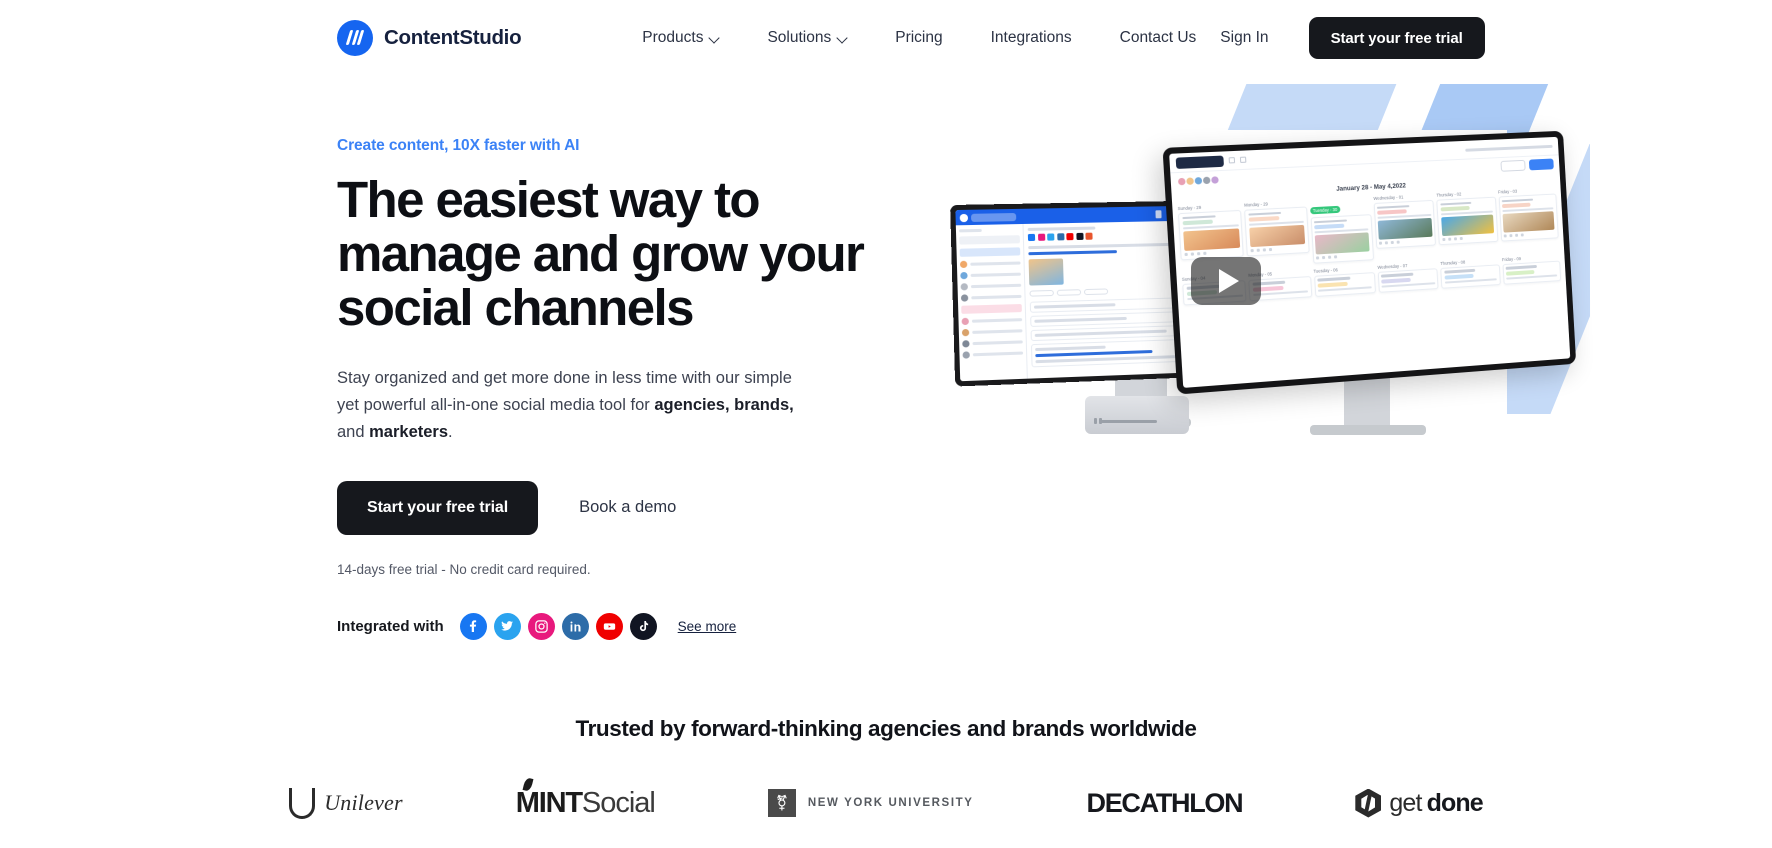  I want to click on nav-item-pricing: Pricing, so click(918, 38).